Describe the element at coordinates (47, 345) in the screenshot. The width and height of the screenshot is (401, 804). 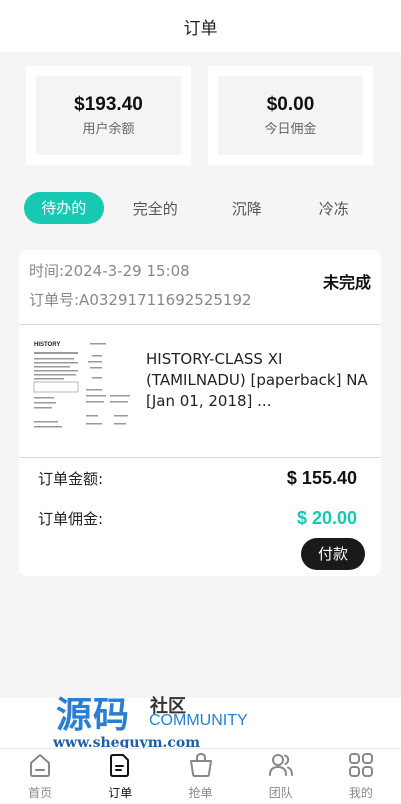
I see `svg-text: HISTORY` at that location.